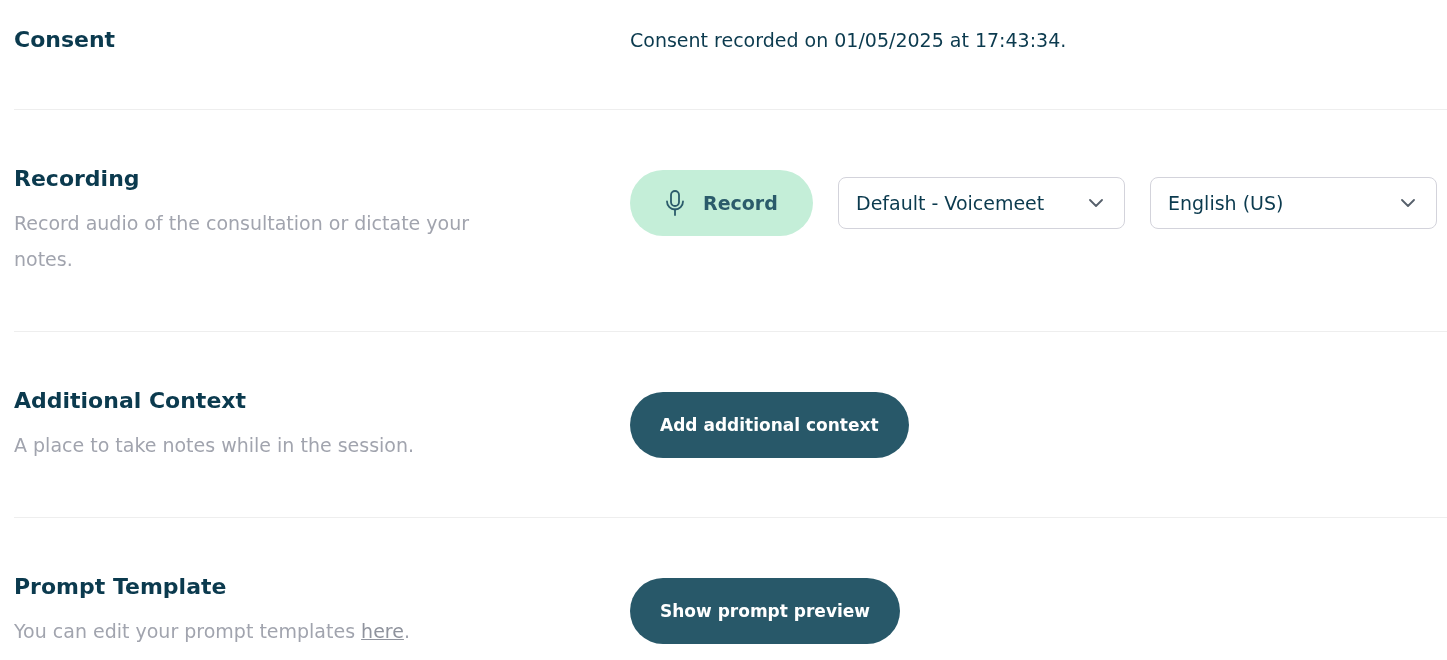 The image size is (1447, 660). Describe the element at coordinates (77, 179) in the screenshot. I see `section-title: Recording` at that location.